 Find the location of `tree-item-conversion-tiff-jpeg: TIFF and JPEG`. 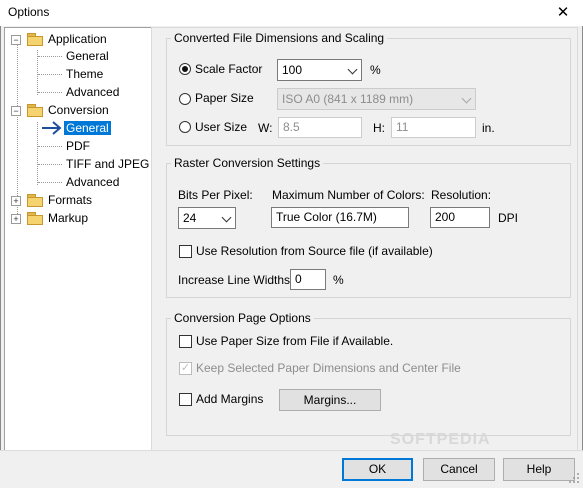

tree-item-conversion-tiff-jpeg: TIFF and JPEG is located at coordinates (107, 164).